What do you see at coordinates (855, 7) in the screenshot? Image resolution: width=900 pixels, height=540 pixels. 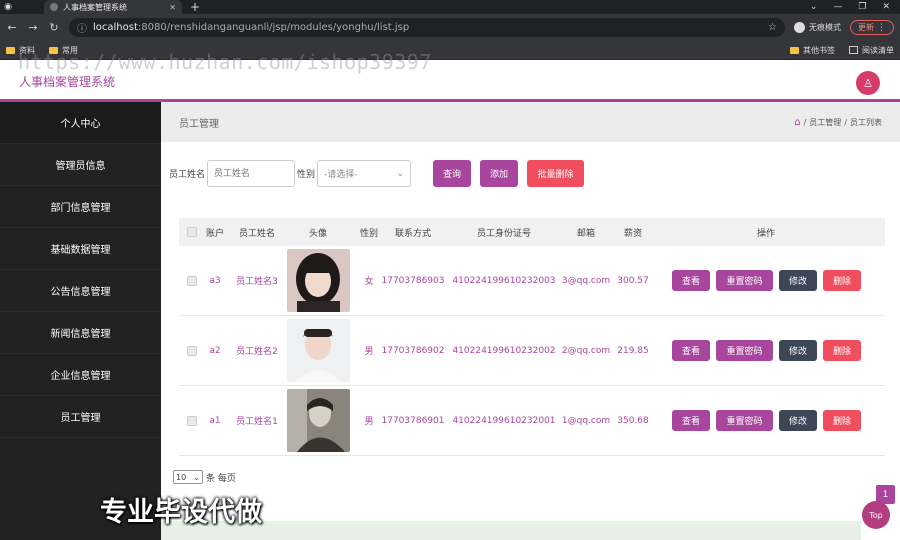 I see `window-controls: ⌄ — ❐ ✕` at bounding box center [855, 7].